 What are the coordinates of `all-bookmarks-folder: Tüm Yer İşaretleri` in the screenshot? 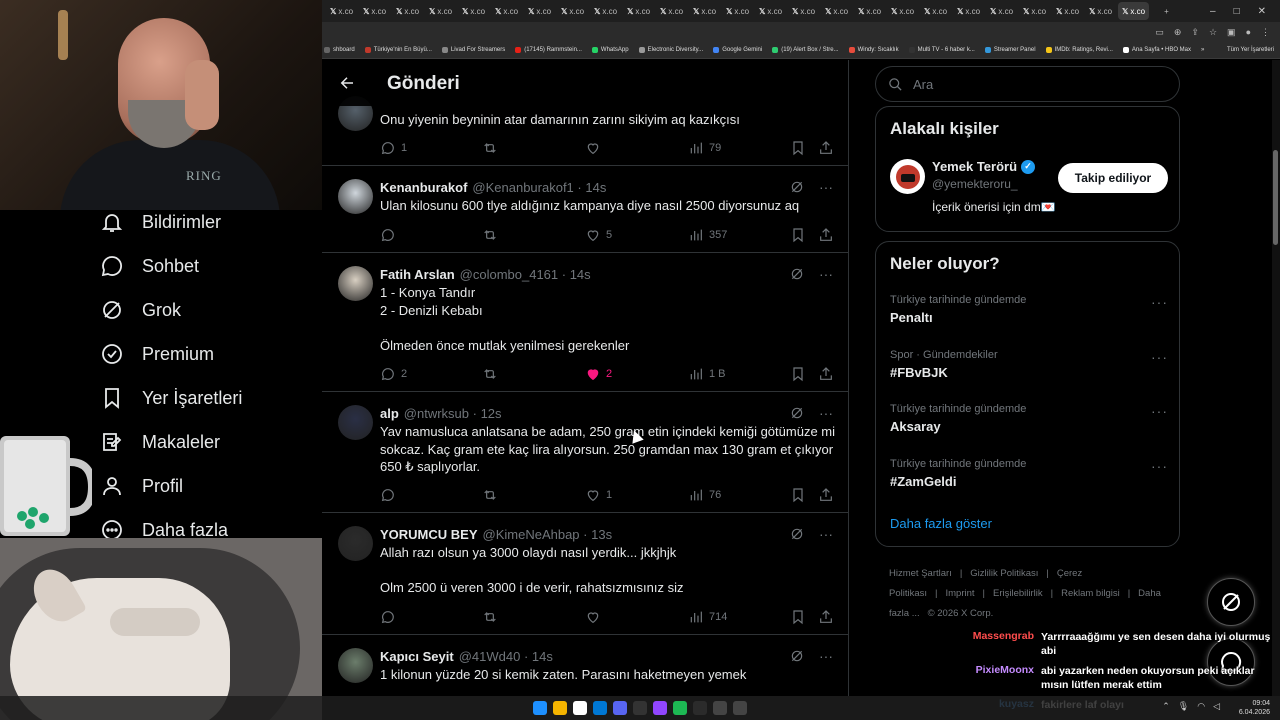 It's located at (1253, 50).